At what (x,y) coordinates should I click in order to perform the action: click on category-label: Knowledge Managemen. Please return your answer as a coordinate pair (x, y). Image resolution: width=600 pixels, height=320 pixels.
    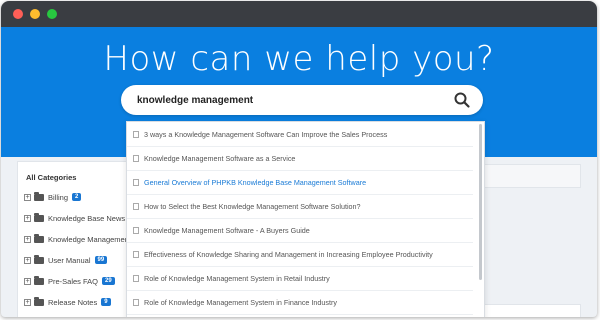
    Looking at the image, I should click on (88, 239).